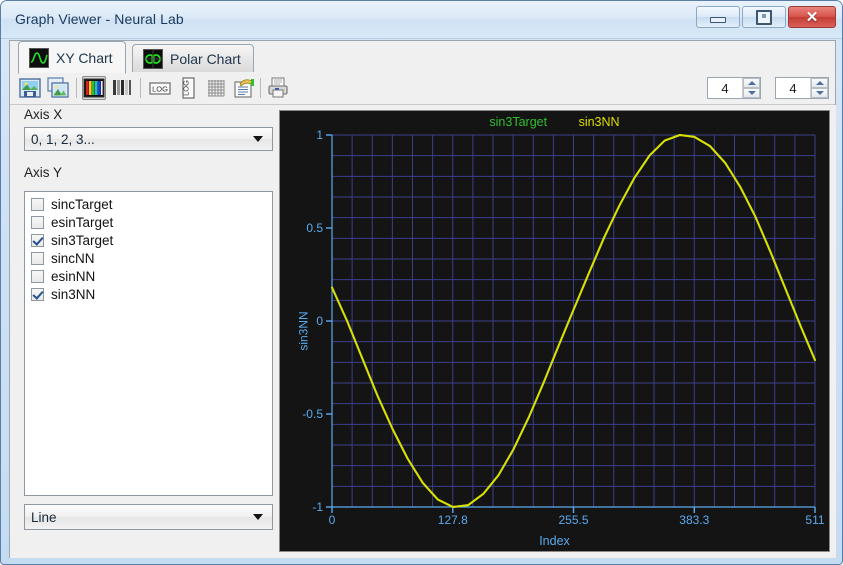 This screenshot has width=843, height=565. What do you see at coordinates (244, 88) in the screenshot?
I see `legend-icon` at bounding box center [244, 88].